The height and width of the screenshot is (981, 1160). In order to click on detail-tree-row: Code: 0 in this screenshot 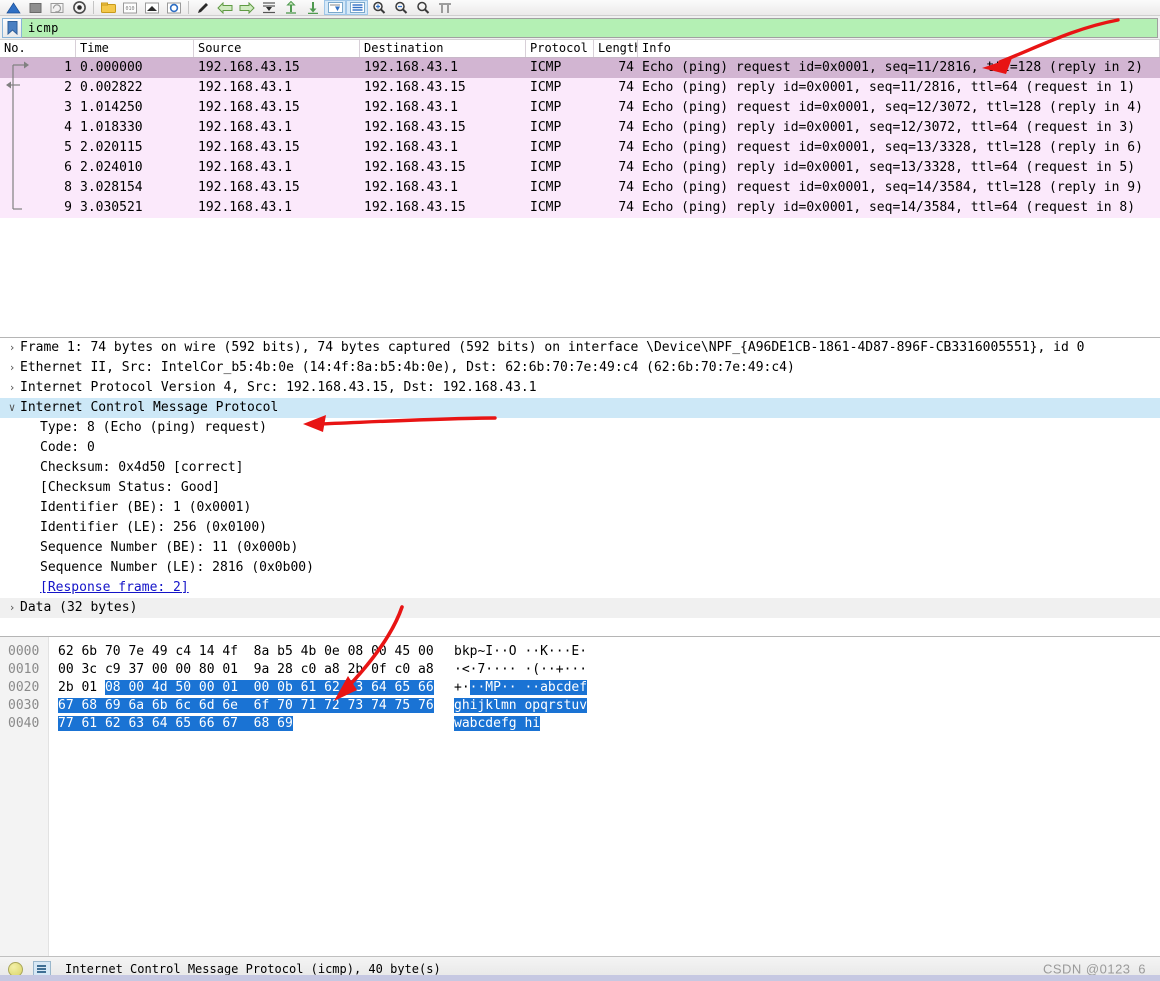, I will do `click(580, 448)`.